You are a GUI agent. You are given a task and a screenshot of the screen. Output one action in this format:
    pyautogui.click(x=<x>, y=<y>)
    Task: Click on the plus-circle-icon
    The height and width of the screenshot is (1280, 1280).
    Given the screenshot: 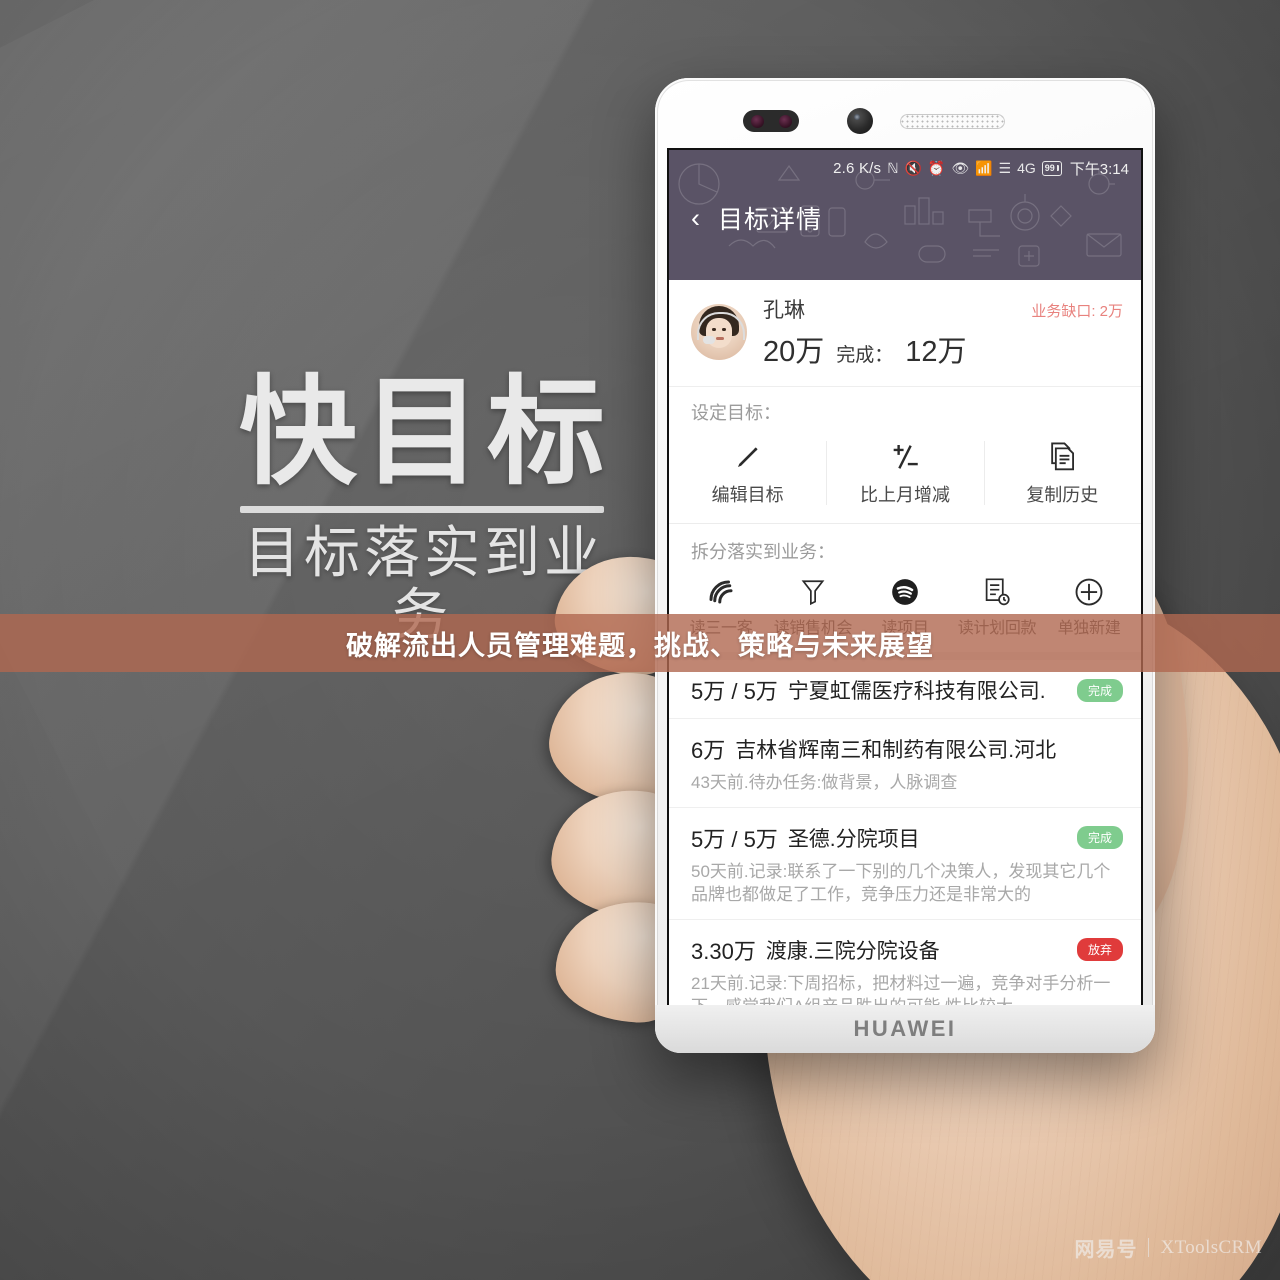 What is the action you would take?
    pyautogui.click(x=1089, y=592)
    